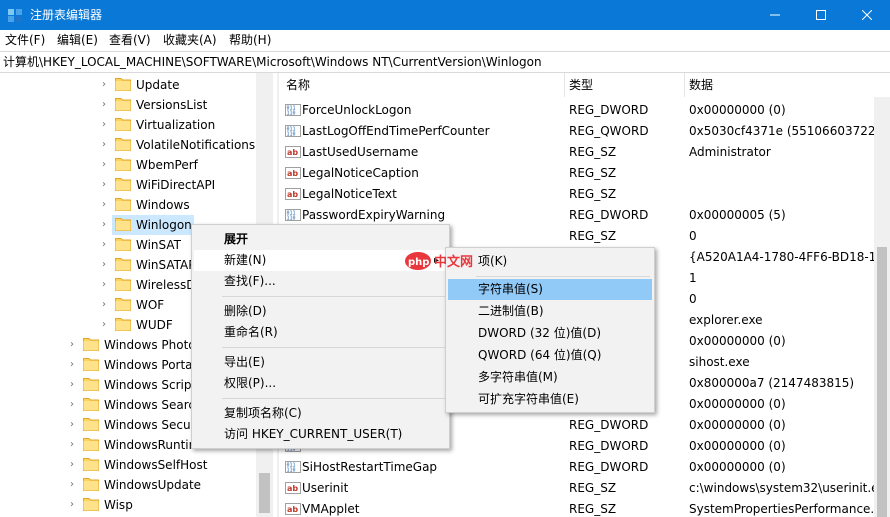  I want to click on tree-item: › VersionsList, so click(128, 105).